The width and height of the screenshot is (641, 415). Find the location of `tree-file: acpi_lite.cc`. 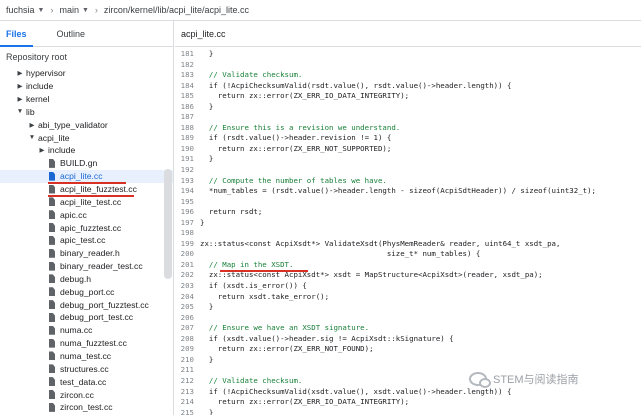

tree-file: acpi_lite.cc is located at coordinates (86, 176).